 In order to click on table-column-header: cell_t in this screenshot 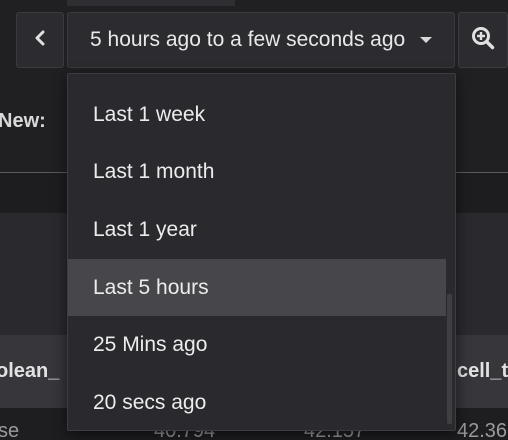, I will do `click(482, 371)`.